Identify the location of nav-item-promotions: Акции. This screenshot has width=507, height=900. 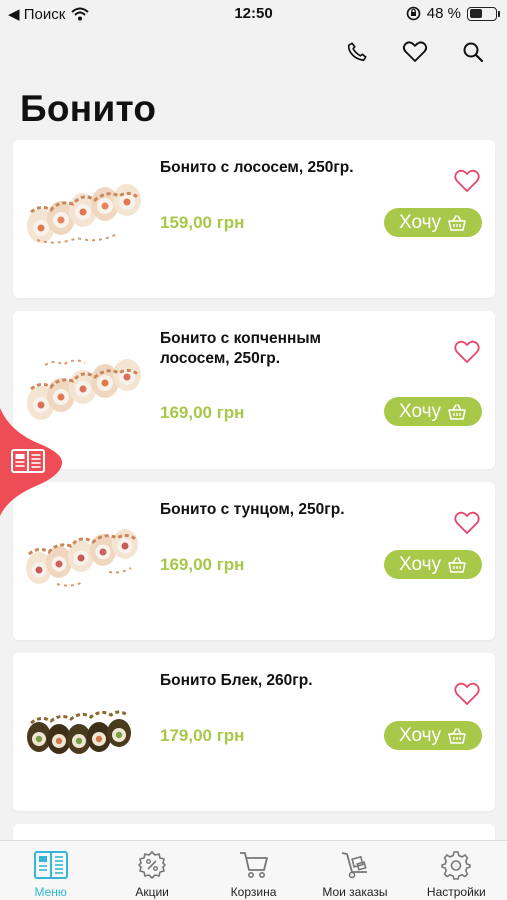
(151, 870).